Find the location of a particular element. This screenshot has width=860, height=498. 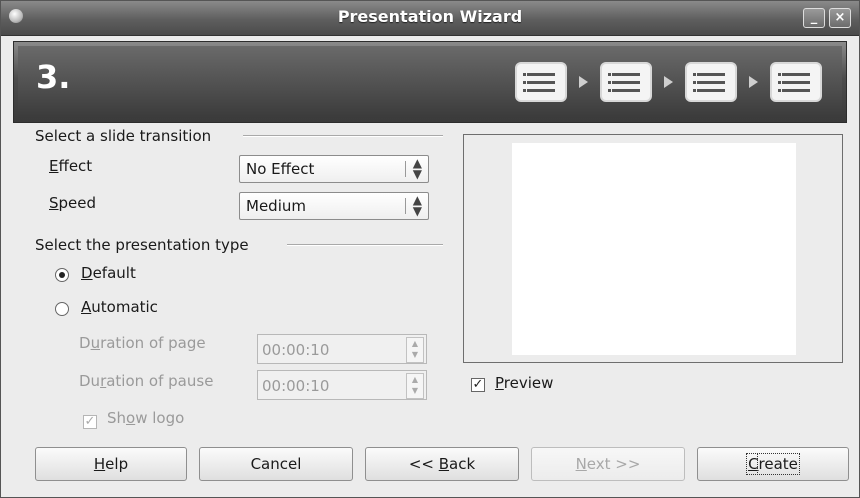

default-radio is located at coordinates (62, 275).